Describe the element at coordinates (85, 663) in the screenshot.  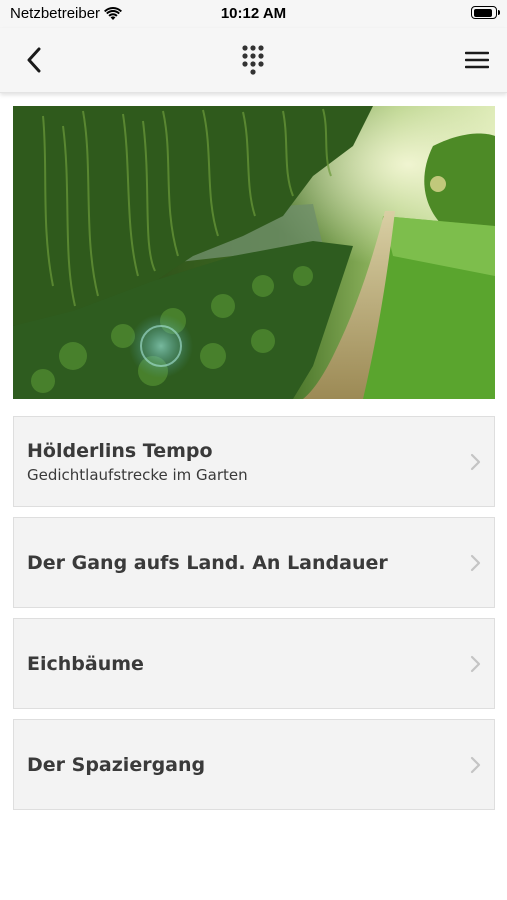
I see `list-item-title: Eichbäume` at that location.